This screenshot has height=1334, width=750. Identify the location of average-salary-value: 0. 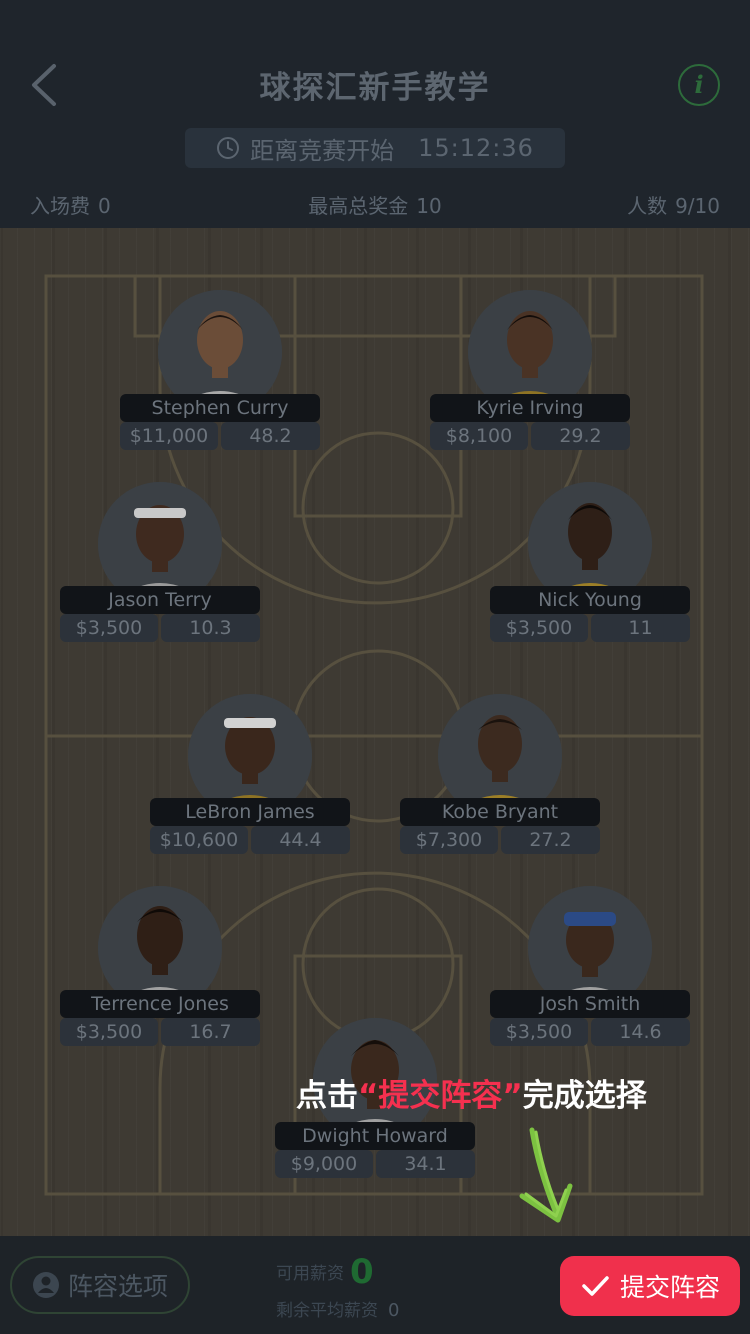
(394, 1310).